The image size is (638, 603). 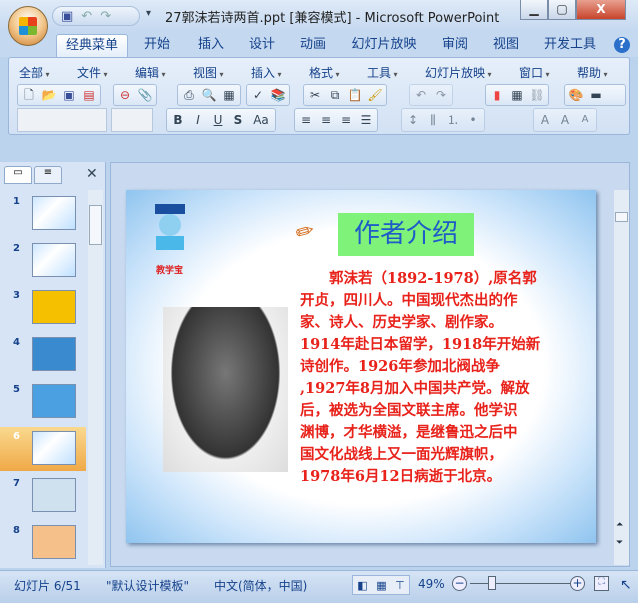 What do you see at coordinates (157, 45) in the screenshot?
I see `tab-home: 开始` at bounding box center [157, 45].